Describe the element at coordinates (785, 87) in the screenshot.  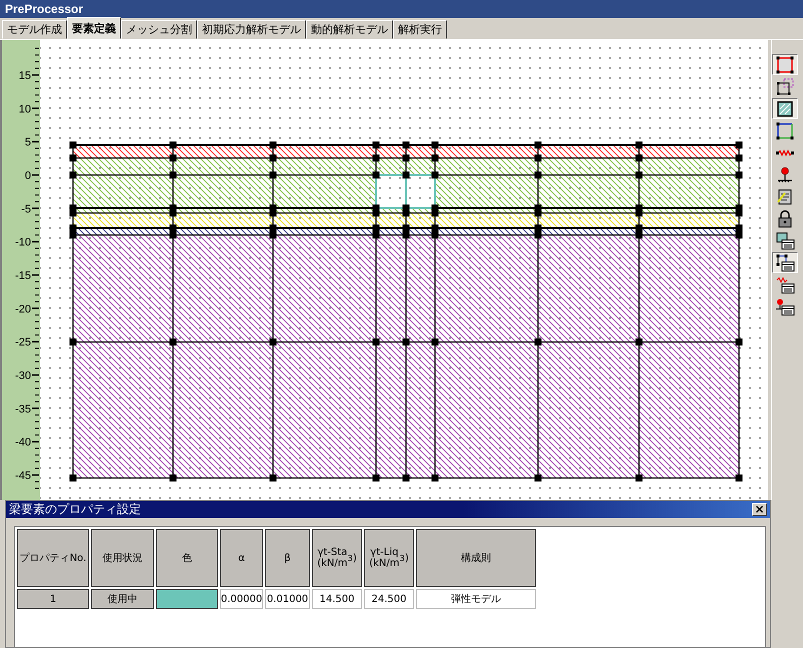
I see `dashed-square-icon` at that location.